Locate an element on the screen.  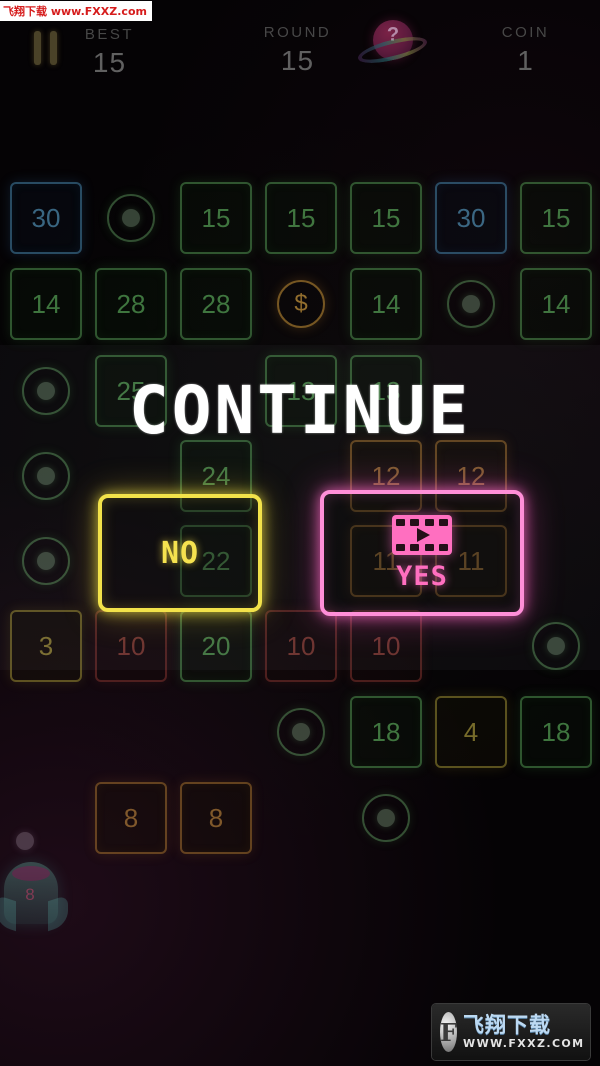
watermark-url: WWW.FXXZ.COM is located at coordinates (524, 1044).